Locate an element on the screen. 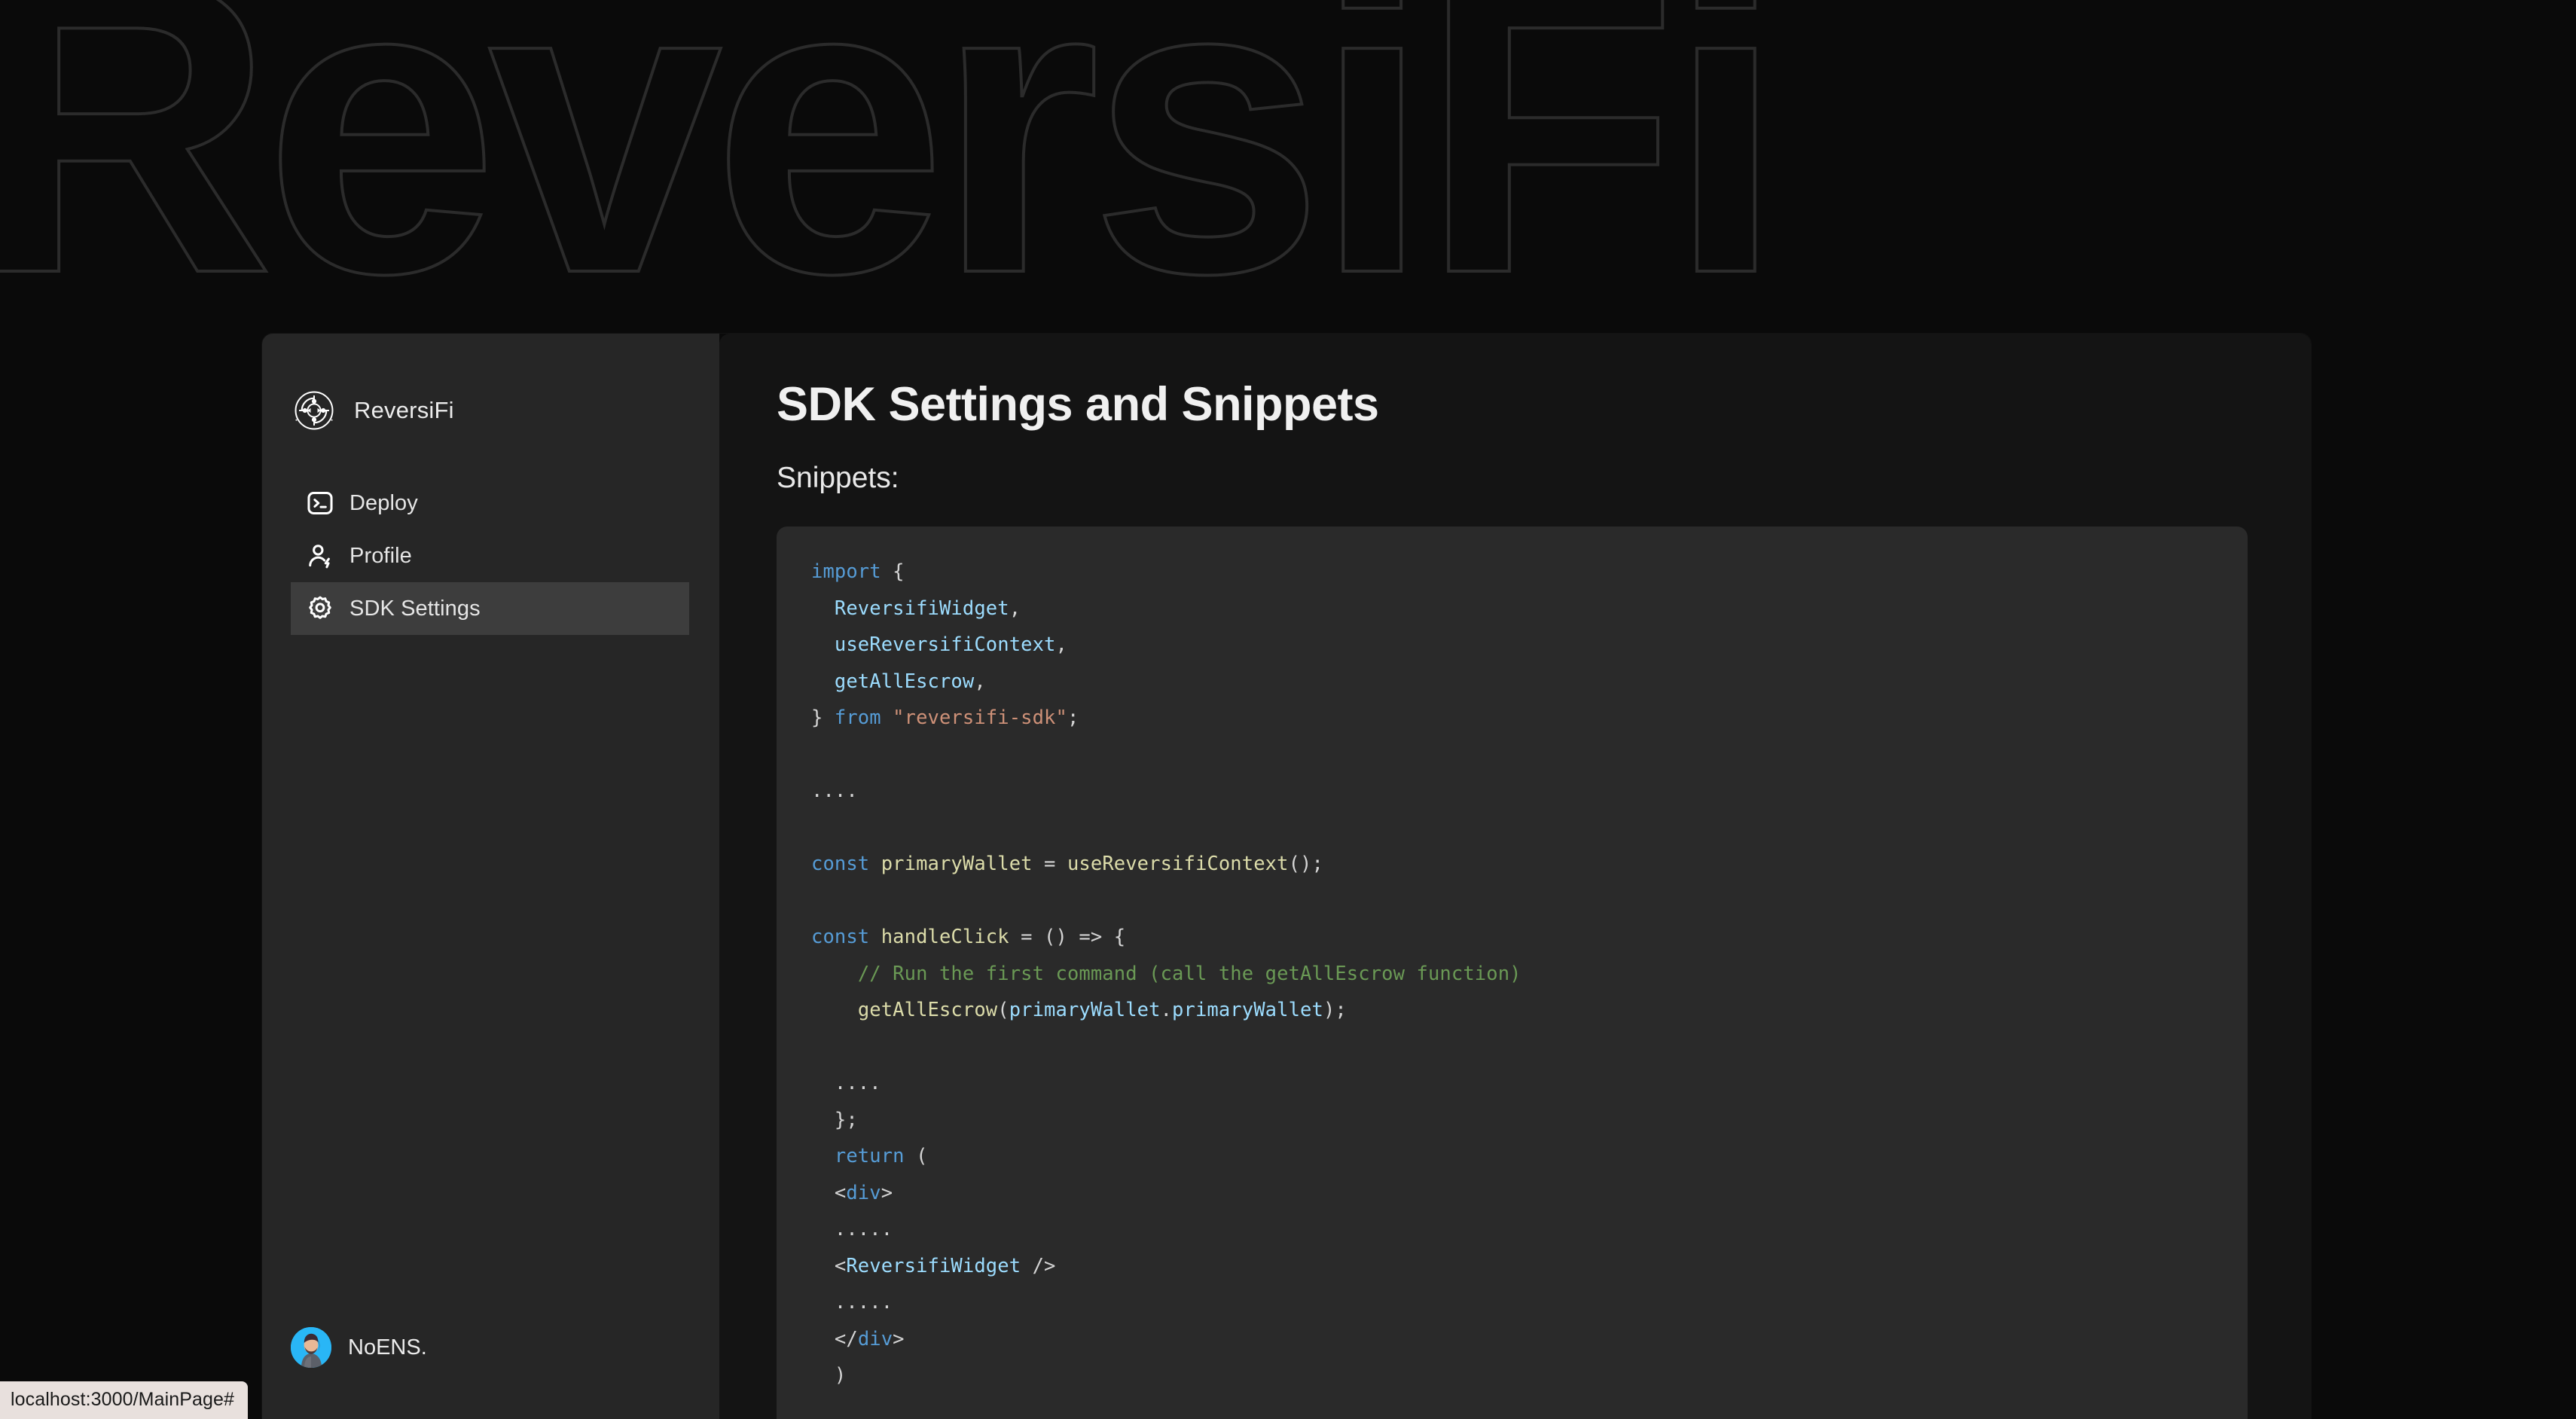 The image size is (2576, 1419). user-name: NoENS. is located at coordinates (388, 1347).